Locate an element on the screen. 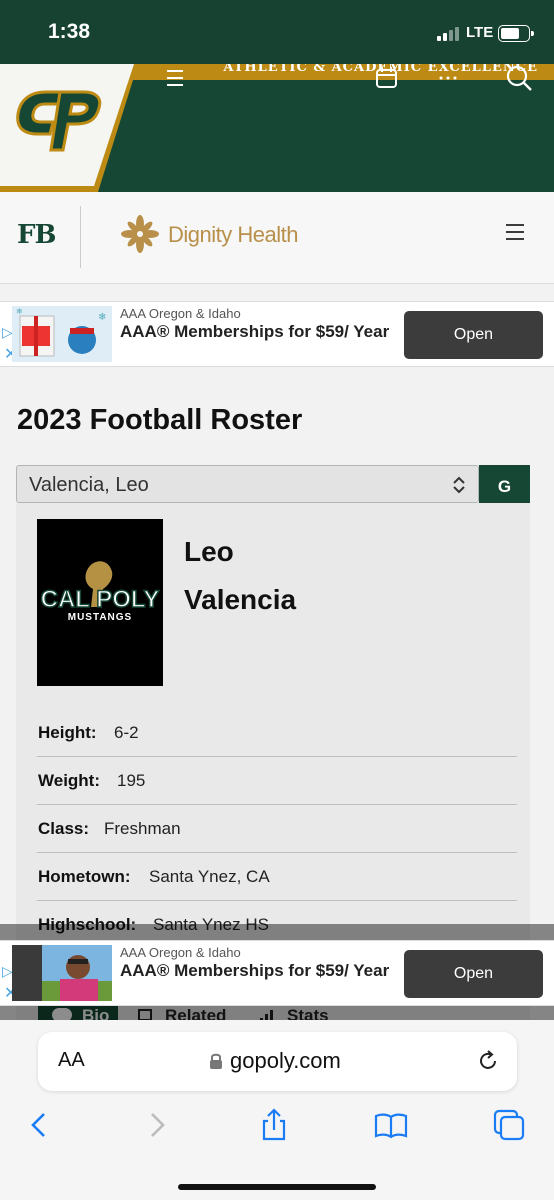  home-indicator is located at coordinates (277, 1187).